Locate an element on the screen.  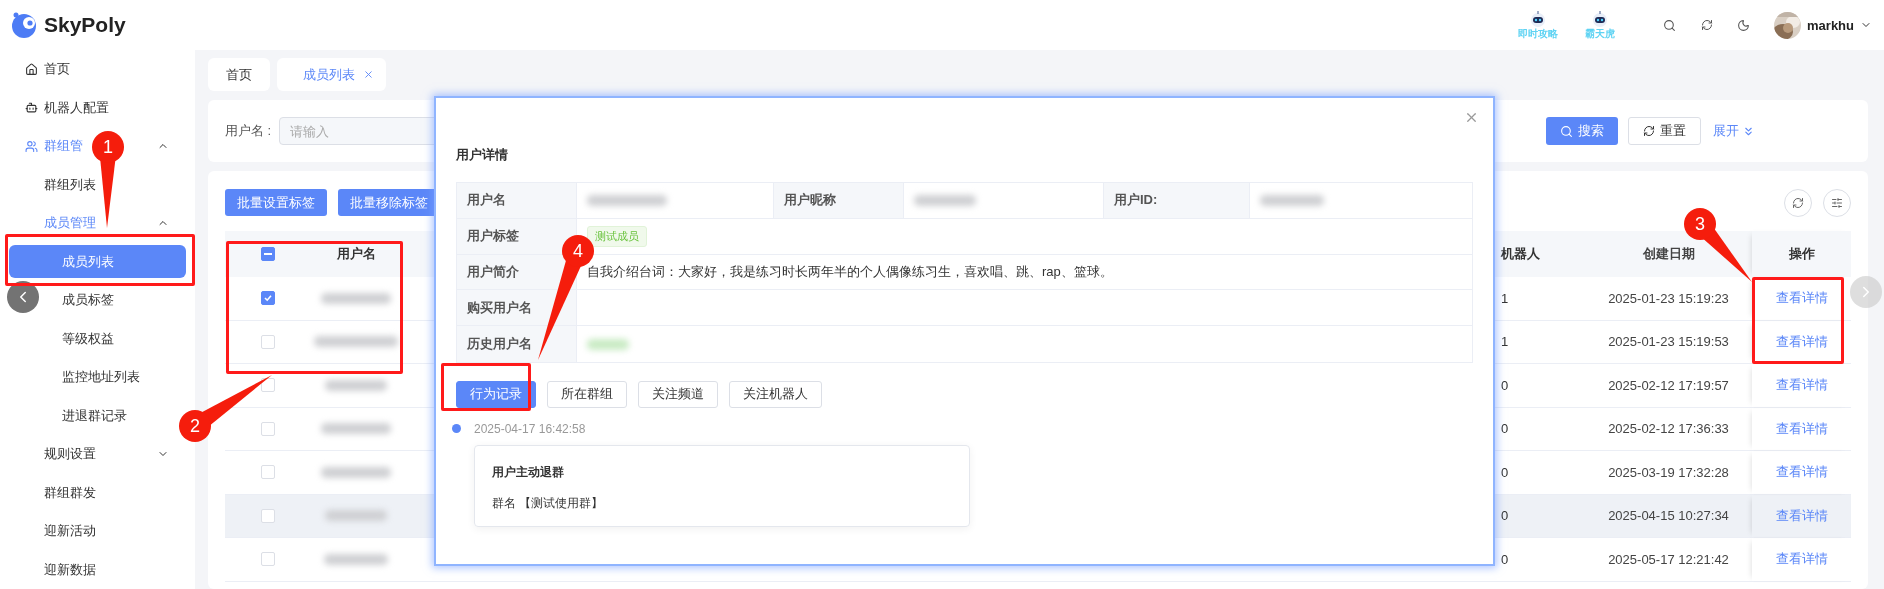
table-cell: 2025-04-15 10:27:34 is located at coordinates (1668, 516).